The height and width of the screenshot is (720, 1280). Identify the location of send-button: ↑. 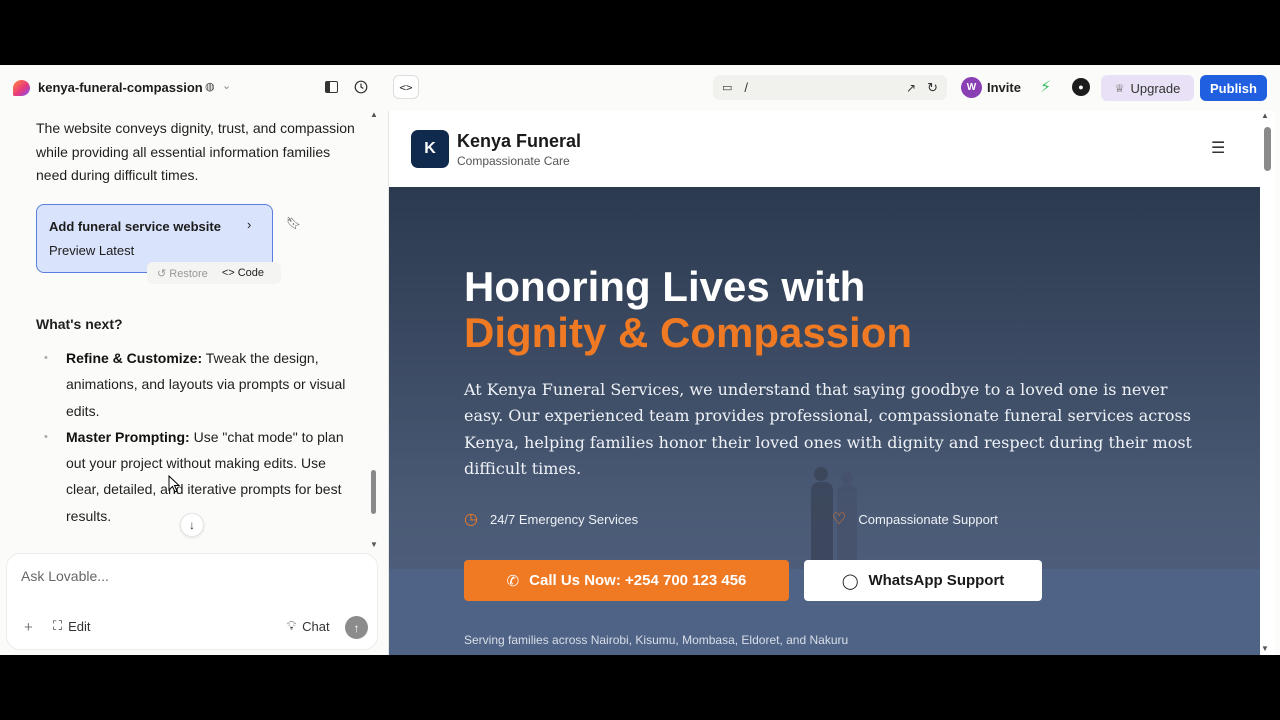
(356, 627).